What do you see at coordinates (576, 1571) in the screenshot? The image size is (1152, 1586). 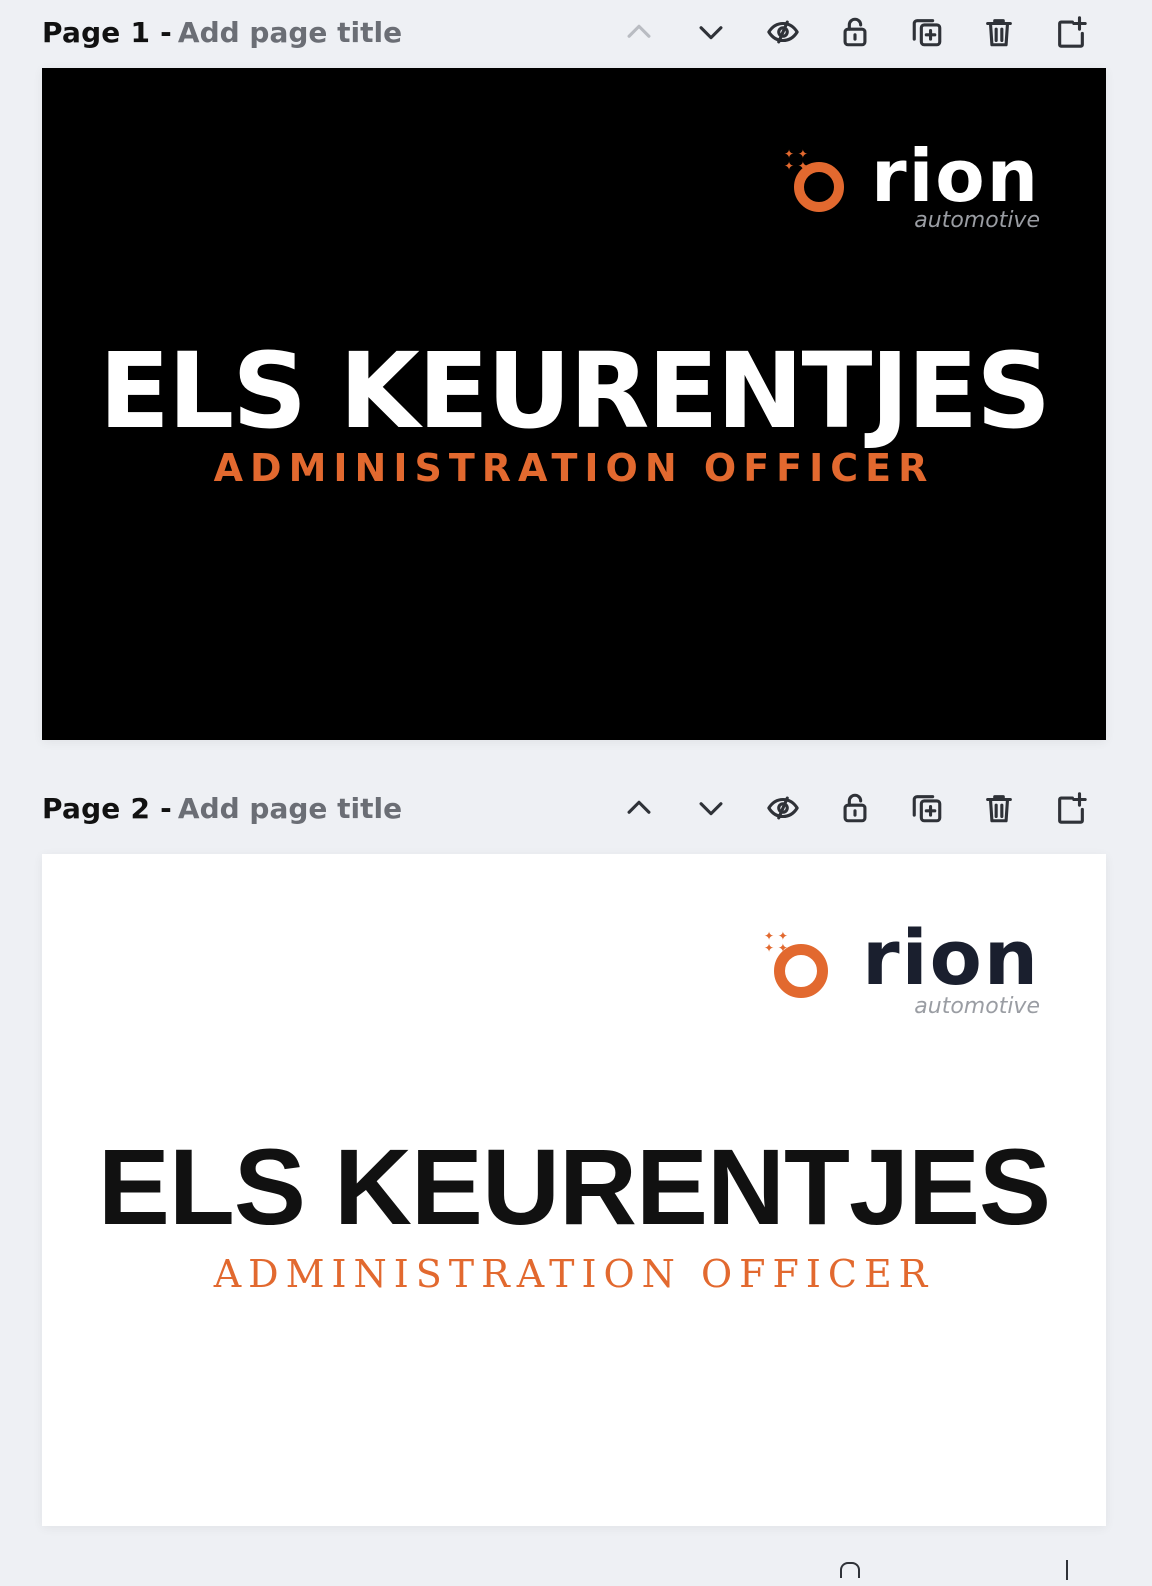 I see `page-3-header-partial` at bounding box center [576, 1571].